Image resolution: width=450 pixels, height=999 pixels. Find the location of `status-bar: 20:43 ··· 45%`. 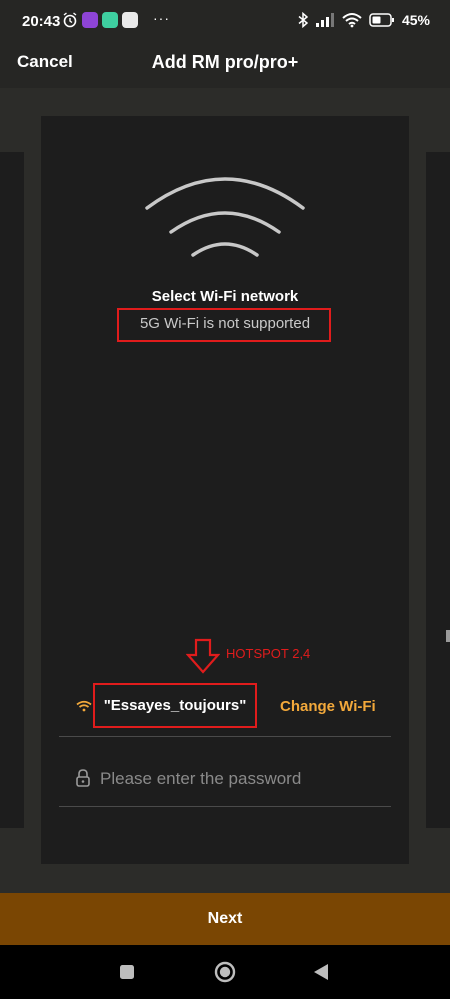

status-bar: 20:43 ··· 45% is located at coordinates (225, 22).